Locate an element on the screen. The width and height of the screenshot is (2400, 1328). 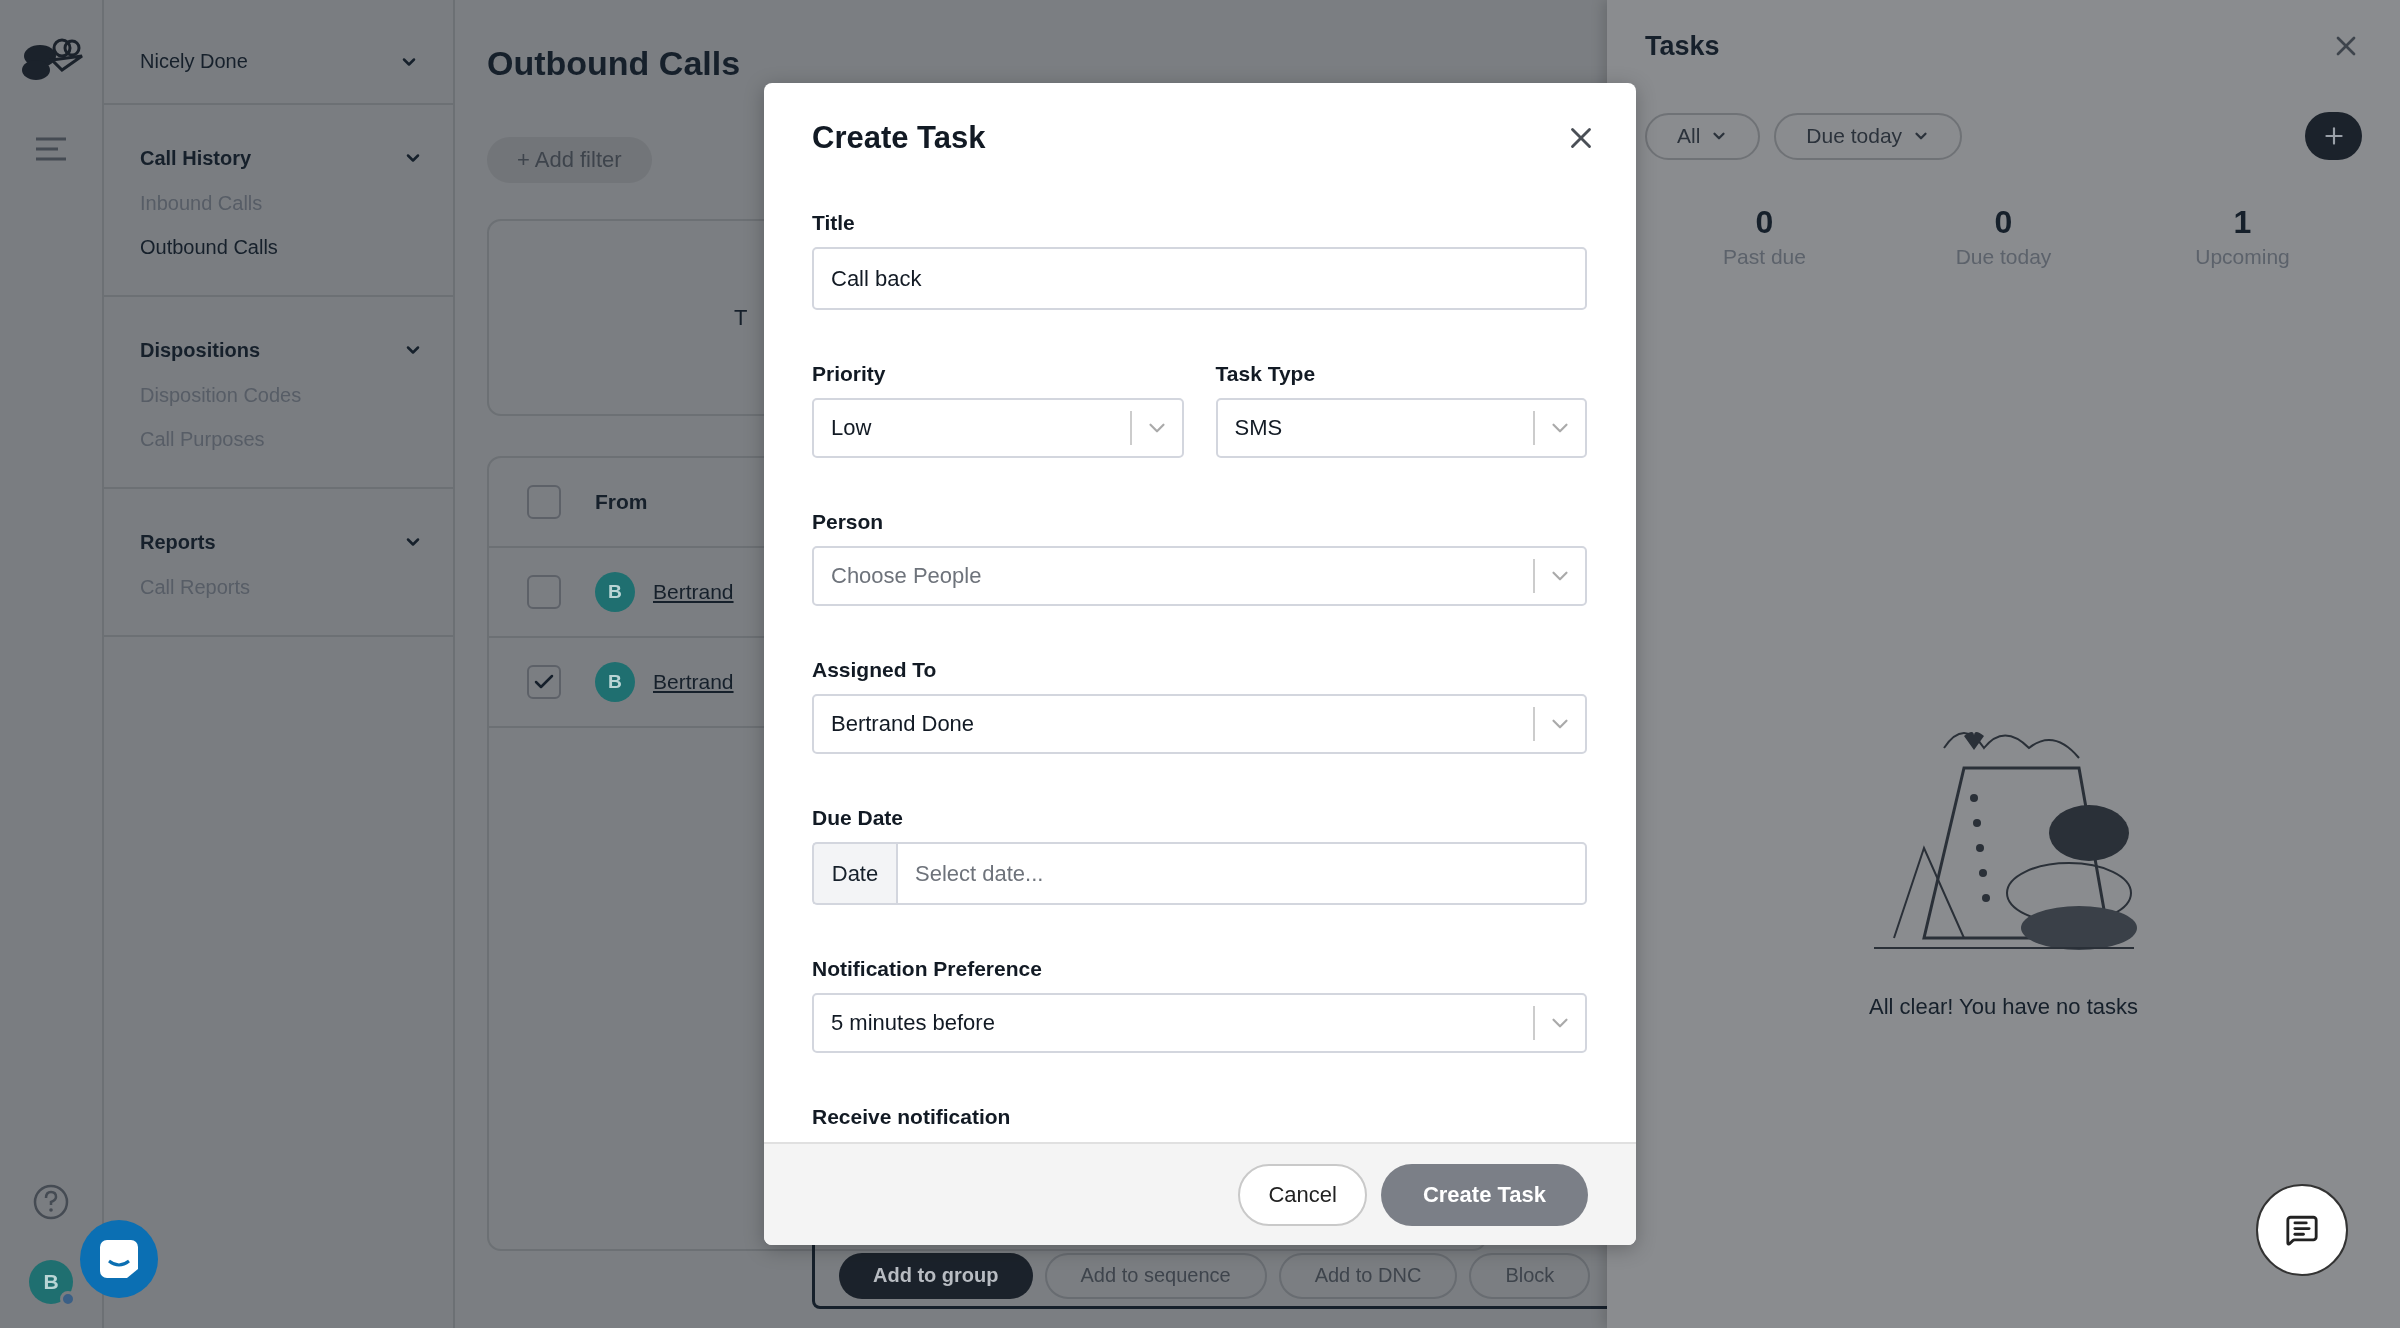
empty-message: All clear! You have no tasks is located at coordinates (2003, 1006).